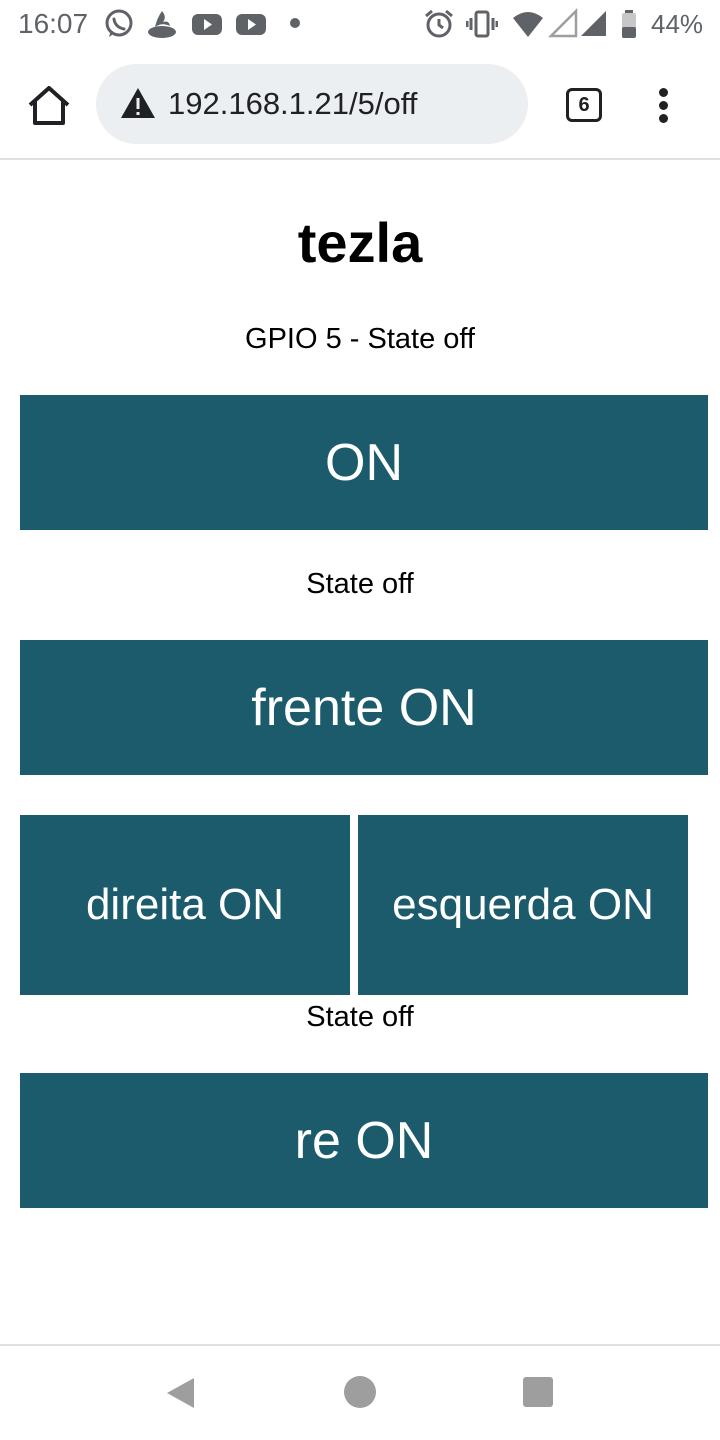  What do you see at coordinates (53, 23) in the screenshot?
I see `status-time: 16:07` at bounding box center [53, 23].